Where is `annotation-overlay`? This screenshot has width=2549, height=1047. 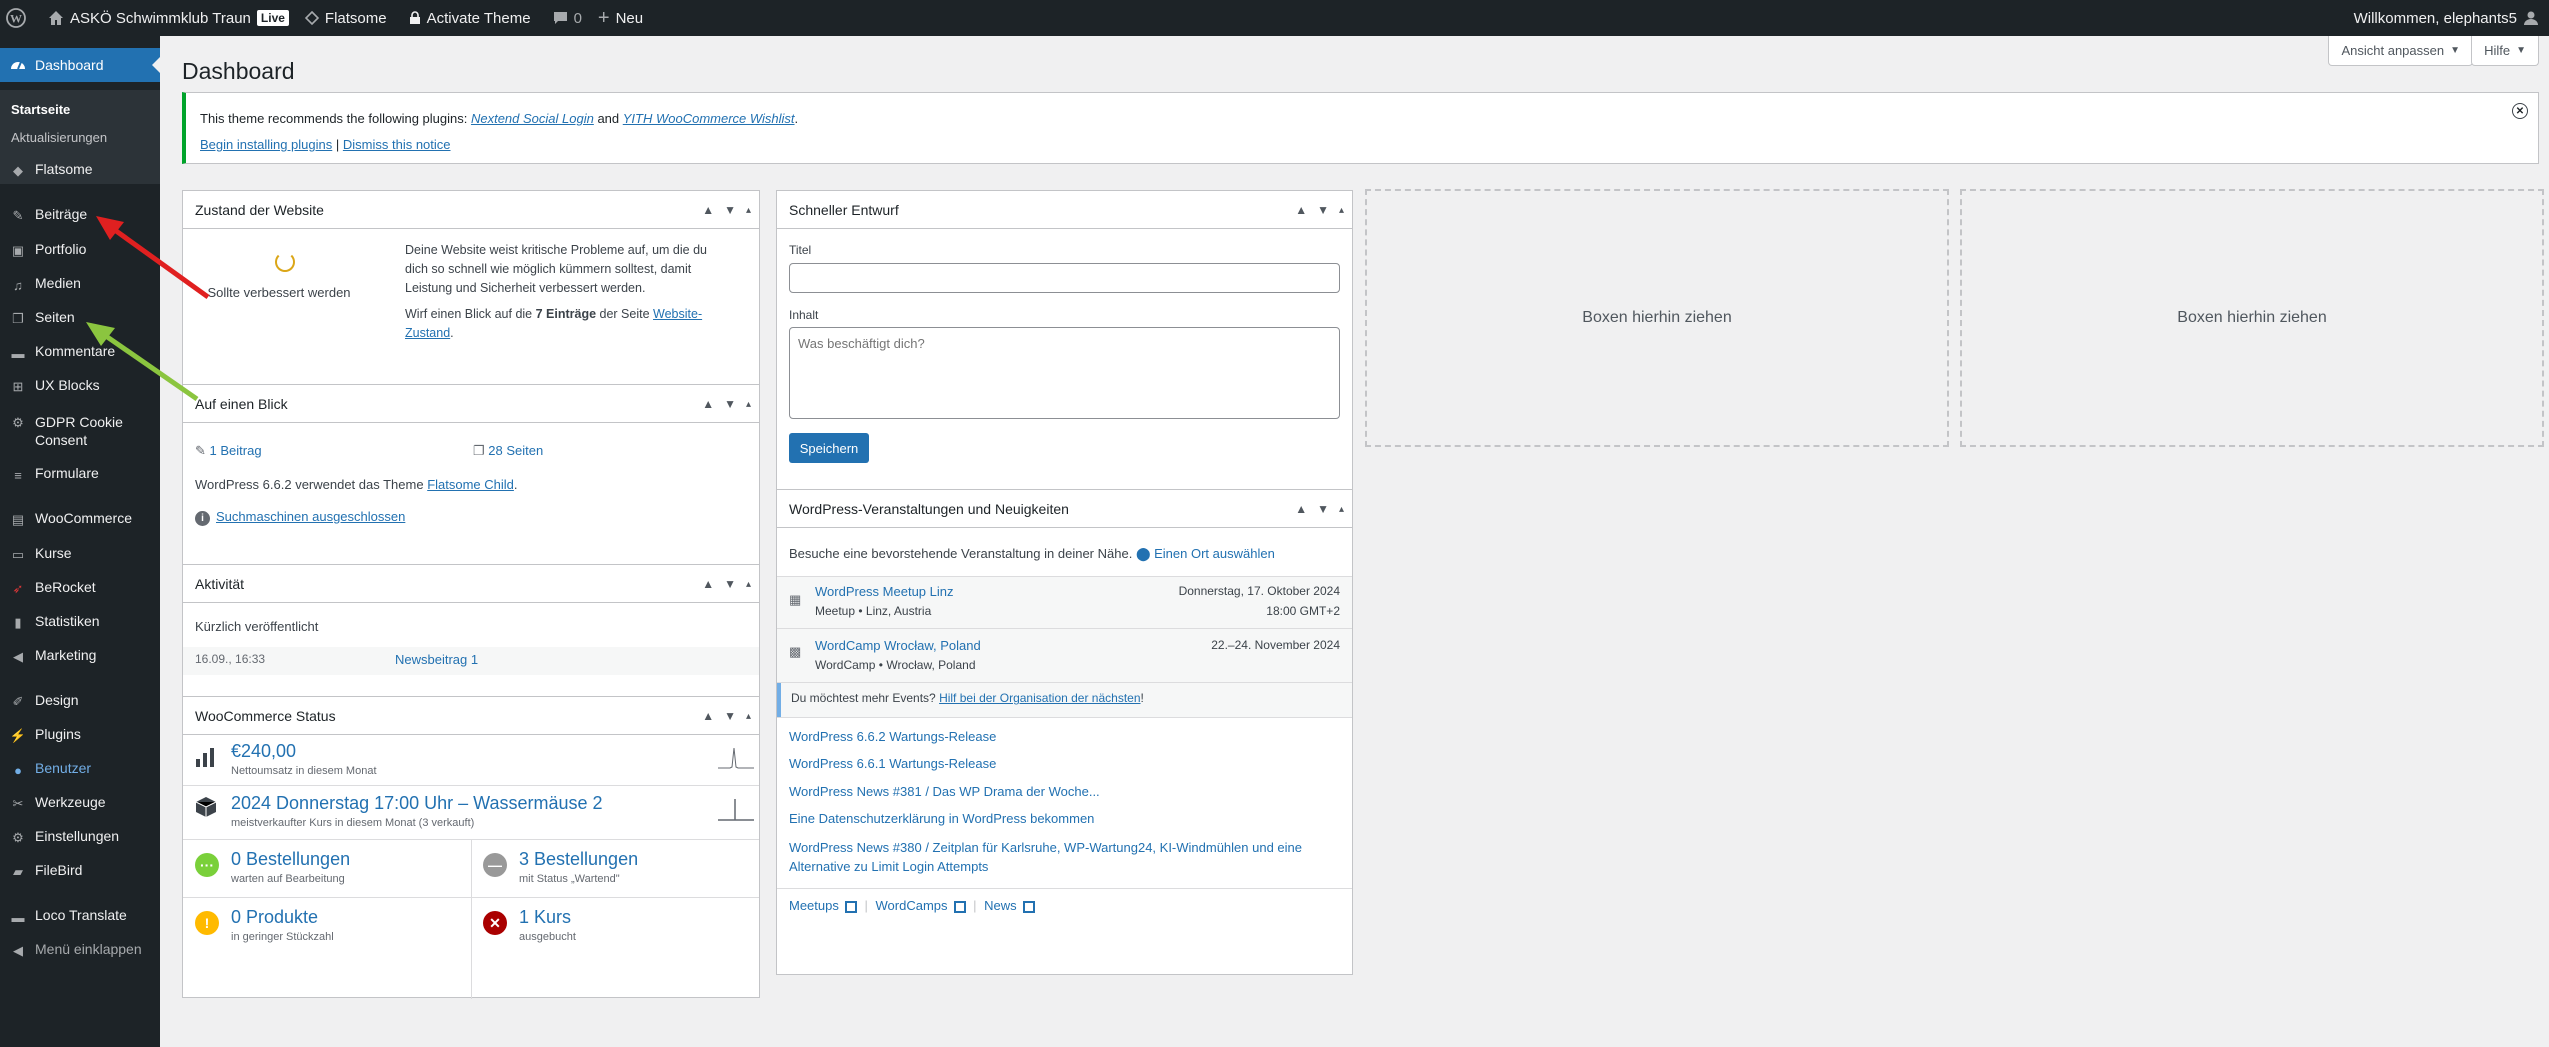
annotation-overlay is located at coordinates (148, 309).